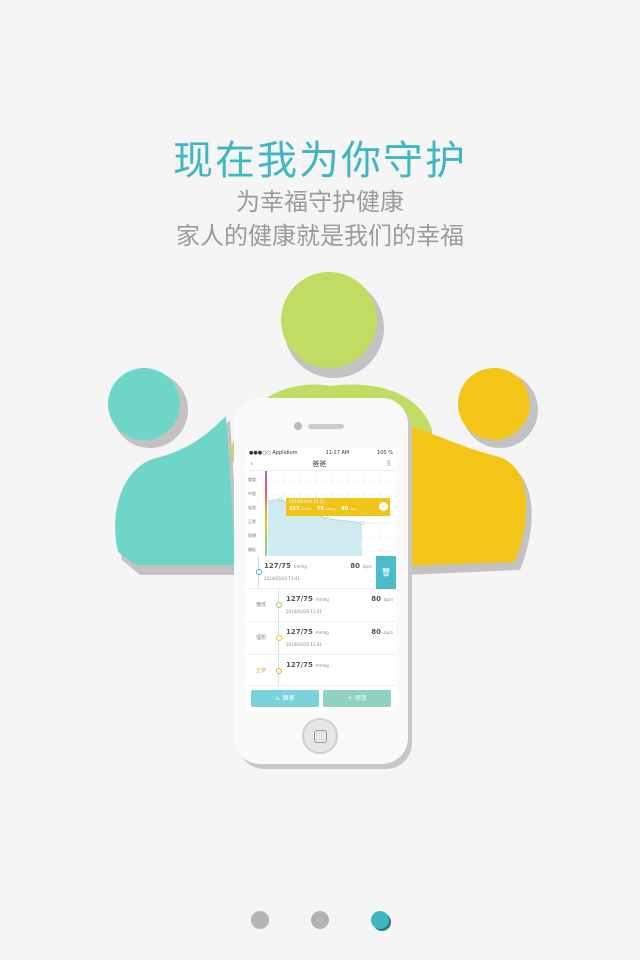 This screenshot has width=640, height=960. I want to click on record-row: 127/75 mmhg 80 bpm 2014/03/20 11:41 🗑, so click(321, 572).